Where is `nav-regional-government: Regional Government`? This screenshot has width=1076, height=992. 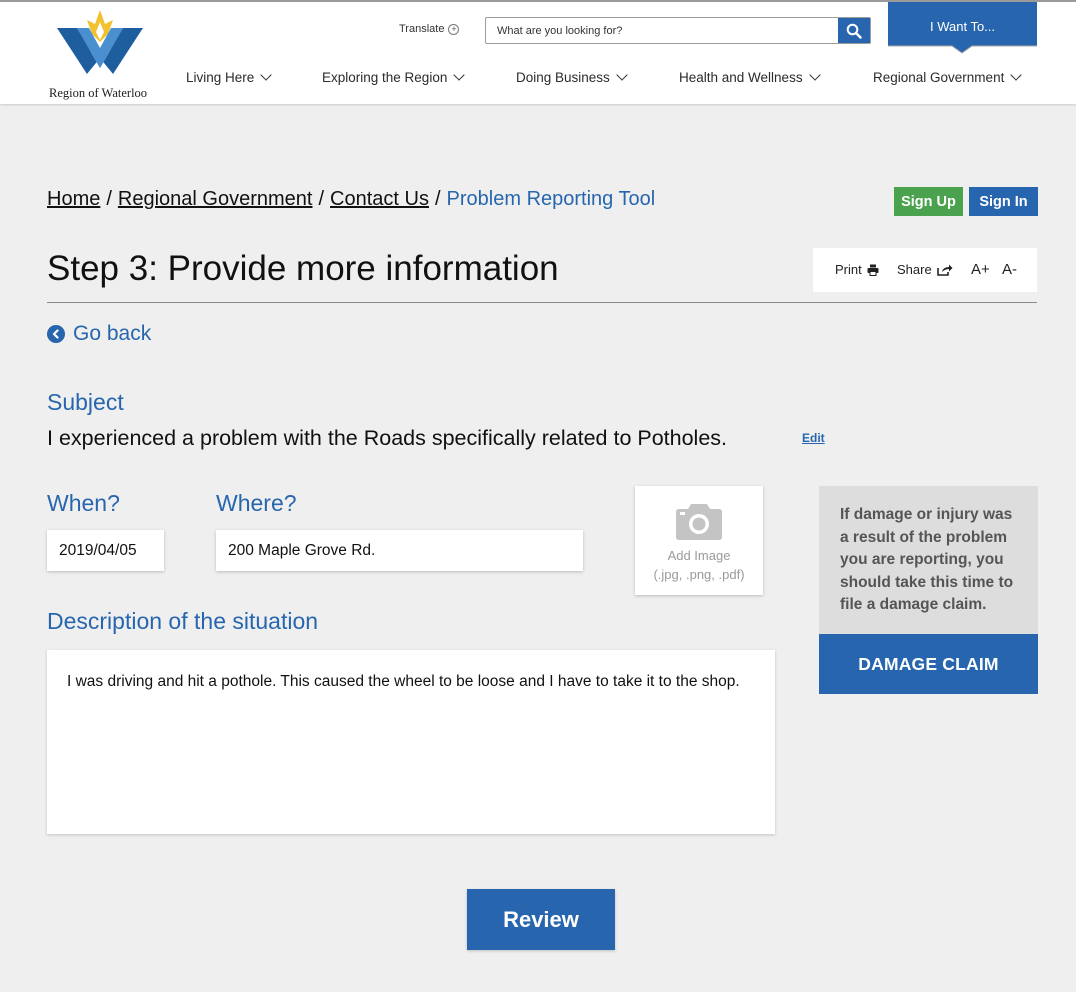
nav-regional-government: Regional Government is located at coordinates (947, 77).